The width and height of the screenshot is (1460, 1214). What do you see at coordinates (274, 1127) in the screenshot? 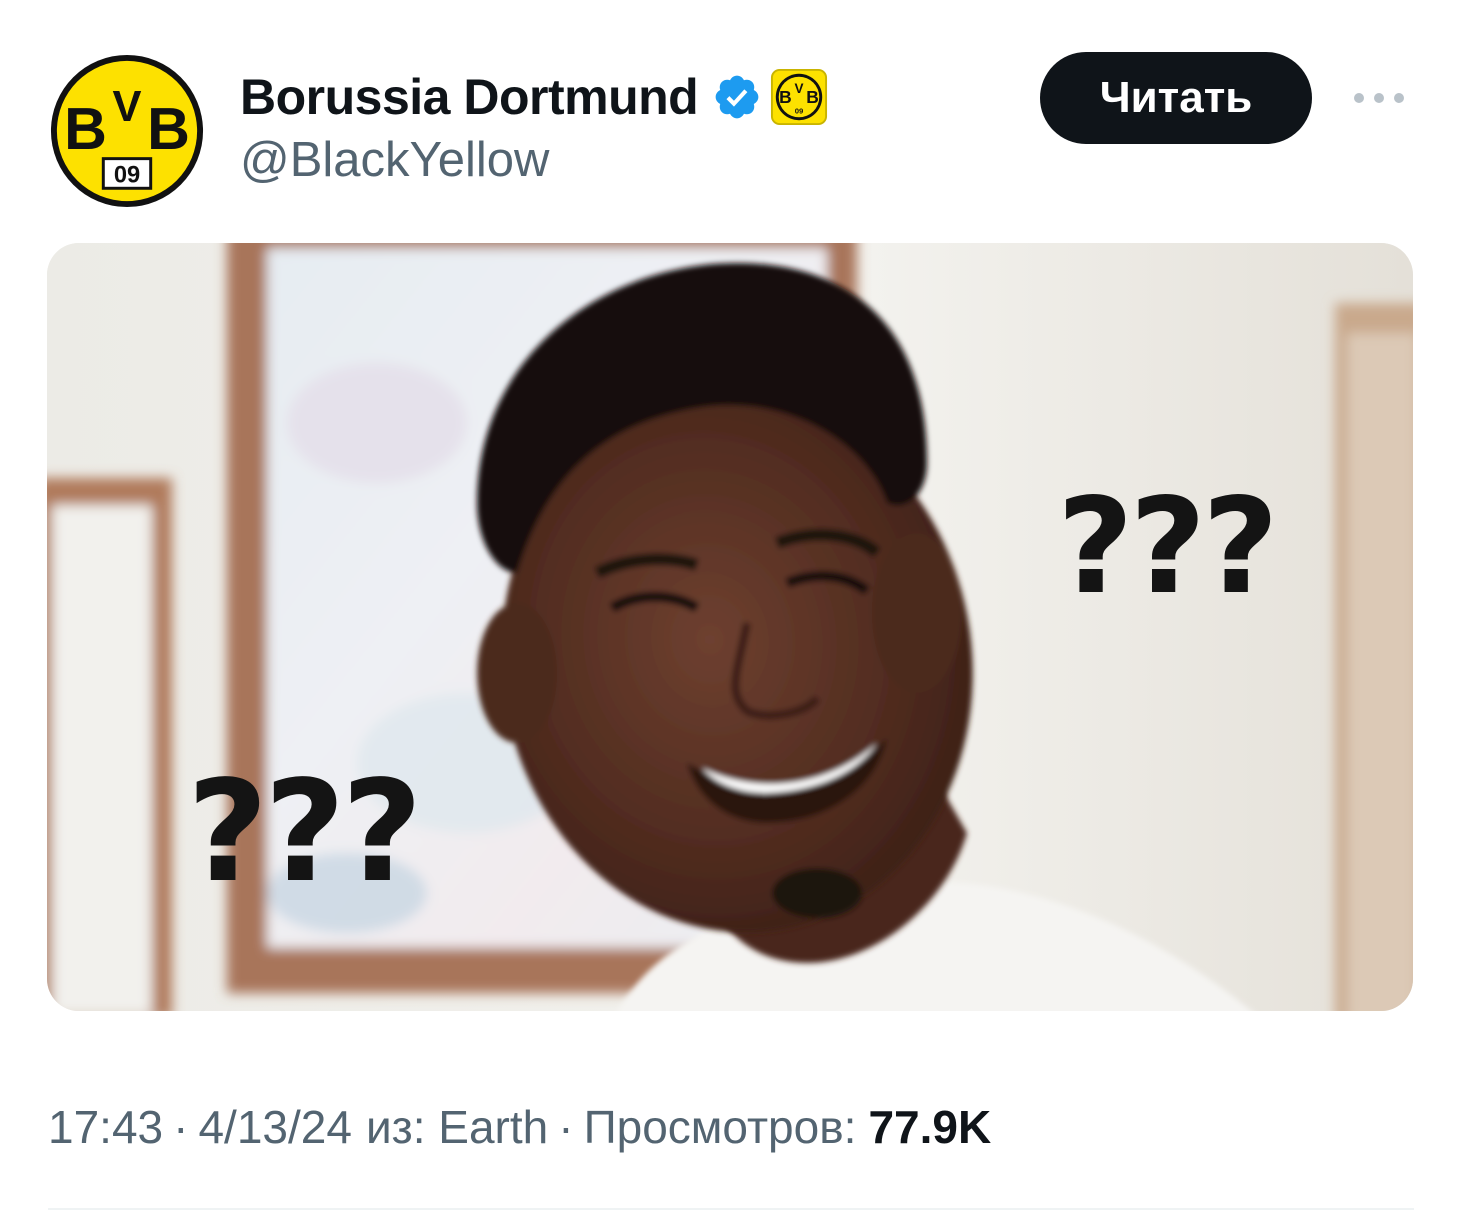
I see `tweet-date: 4/13/24` at bounding box center [274, 1127].